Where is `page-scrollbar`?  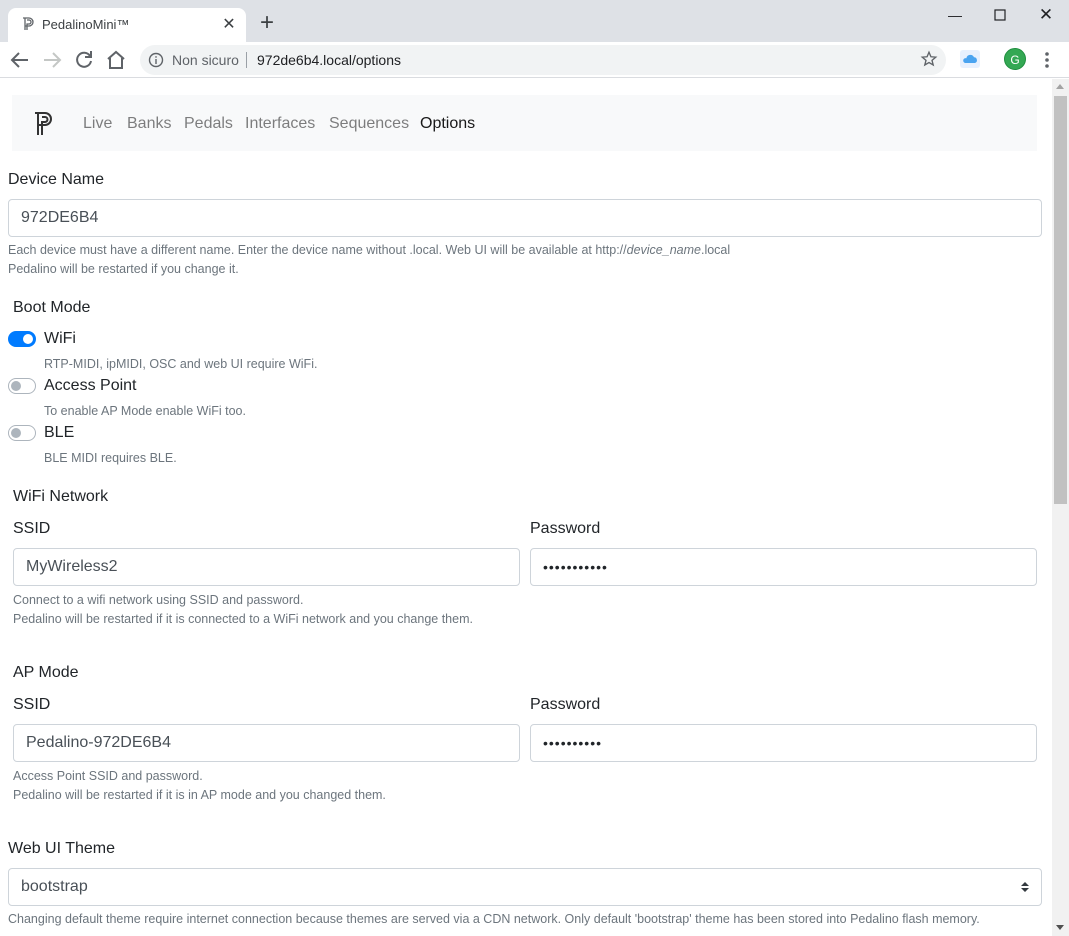
page-scrollbar is located at coordinates (1060, 507).